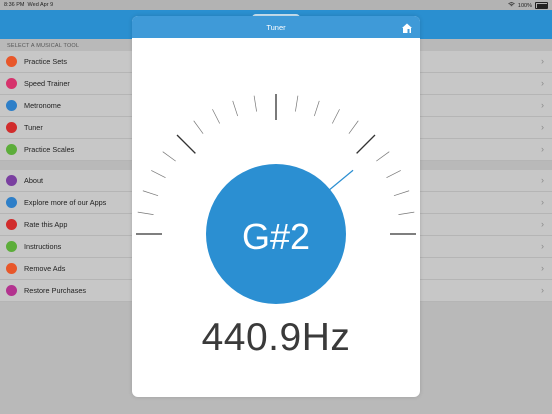  What do you see at coordinates (524, 5) in the screenshot?
I see `battery-percent: 100%` at bounding box center [524, 5].